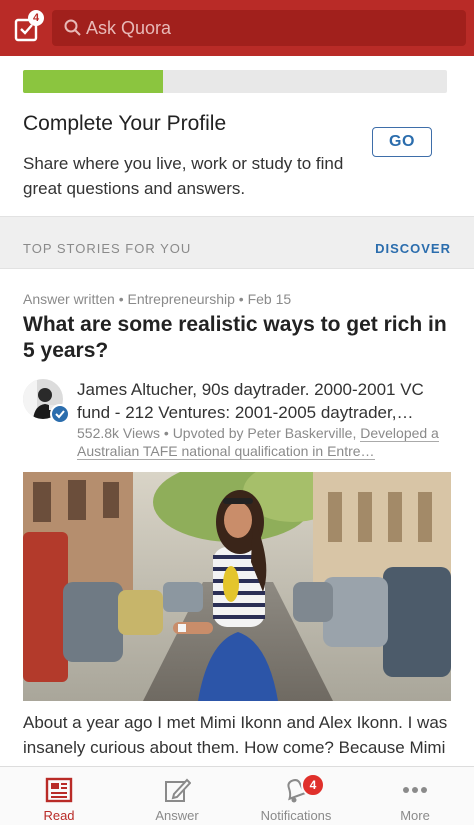  I want to click on view-count: 552.8k Views, so click(119, 433).